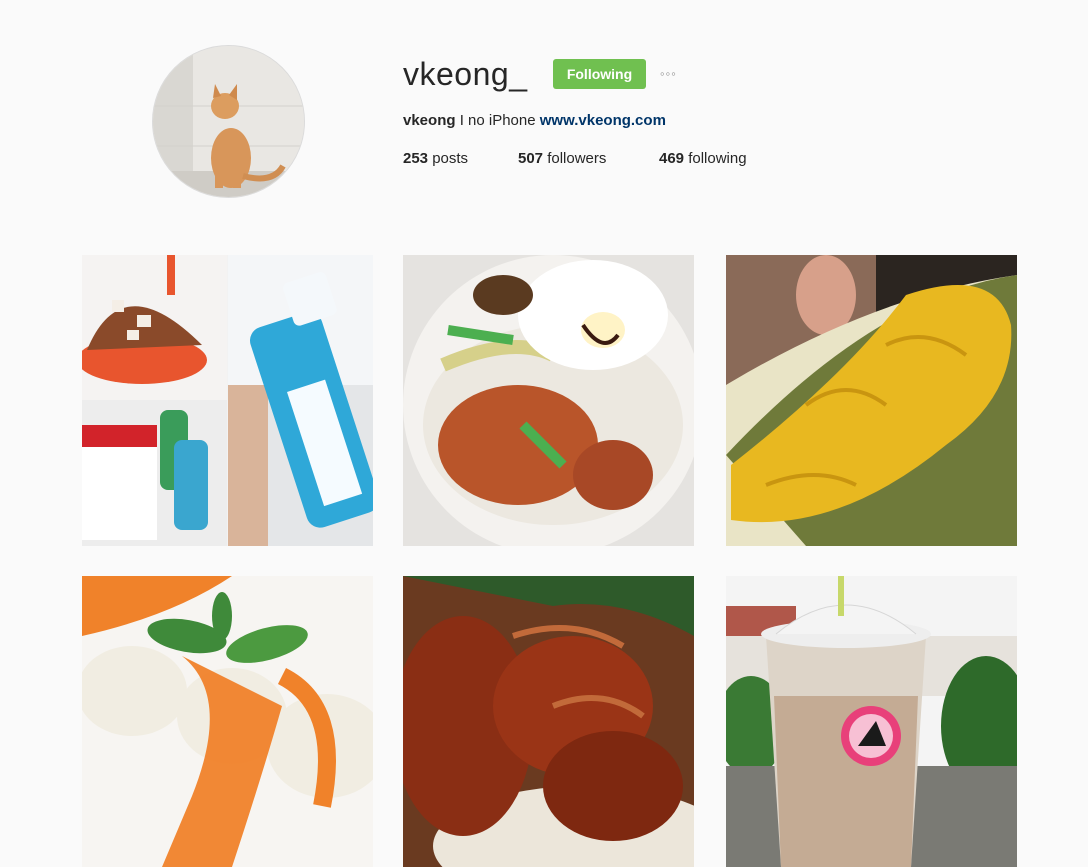 This screenshot has height=867, width=1088. I want to click on durian-photo, so click(871, 400).